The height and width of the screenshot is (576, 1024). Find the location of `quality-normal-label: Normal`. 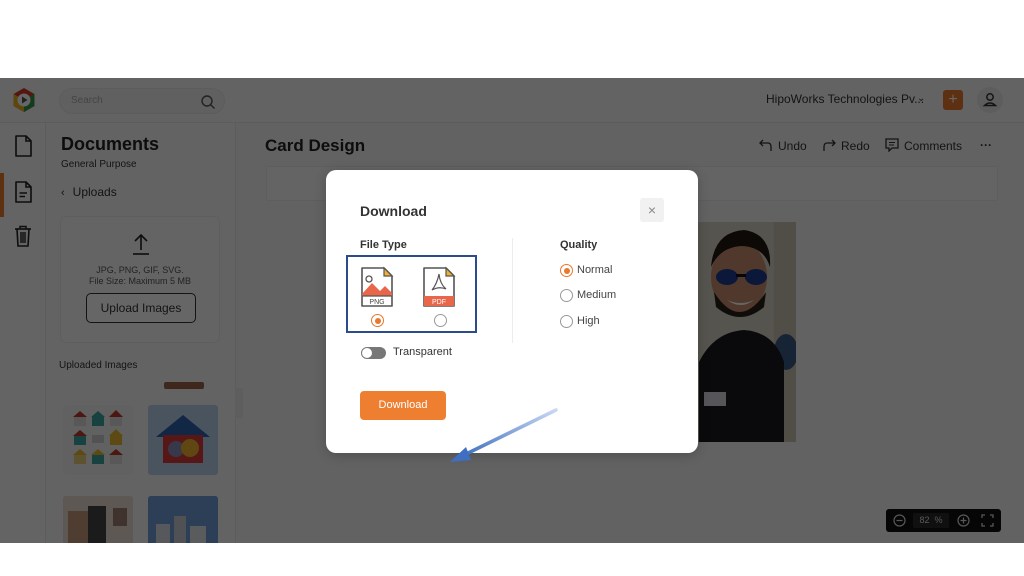

quality-normal-label: Normal is located at coordinates (594, 270).